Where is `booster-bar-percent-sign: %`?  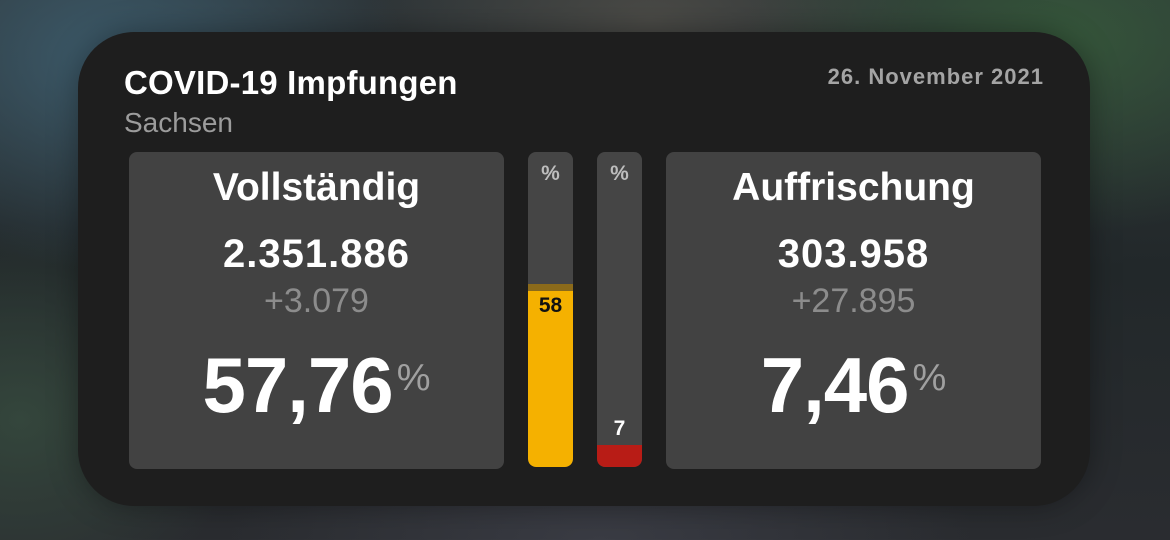
booster-bar-percent-sign: % is located at coordinates (619, 173).